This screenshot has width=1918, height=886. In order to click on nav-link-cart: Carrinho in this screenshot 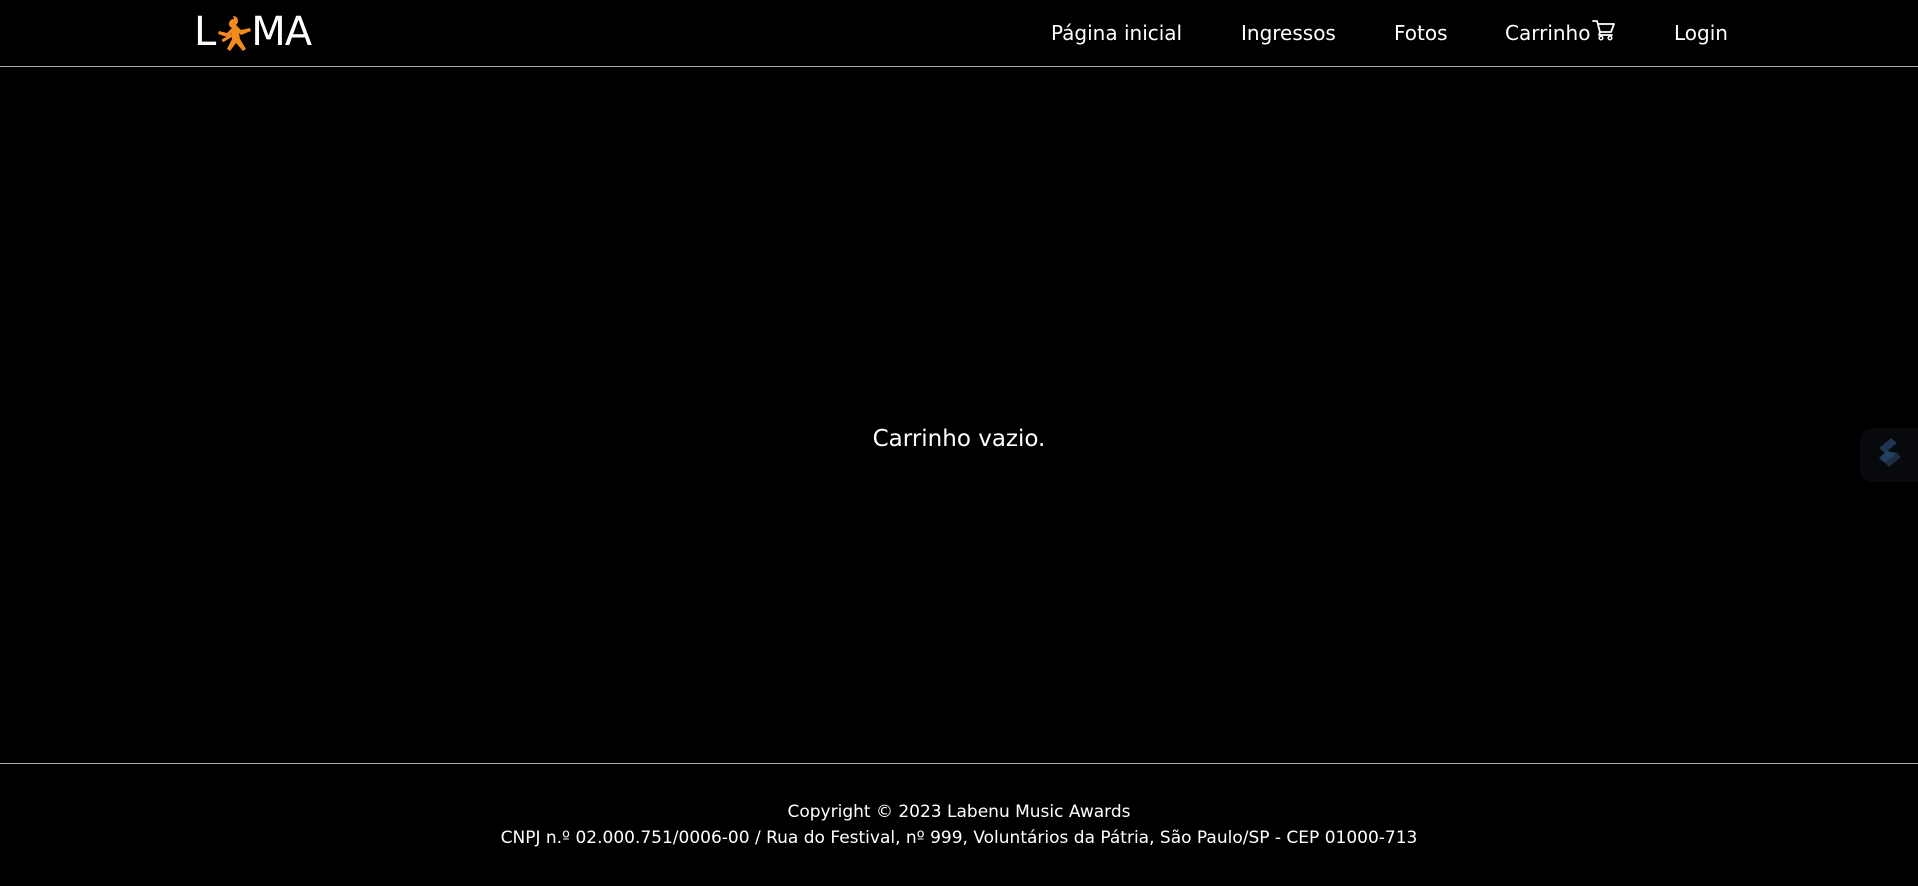, I will do `click(1560, 33)`.